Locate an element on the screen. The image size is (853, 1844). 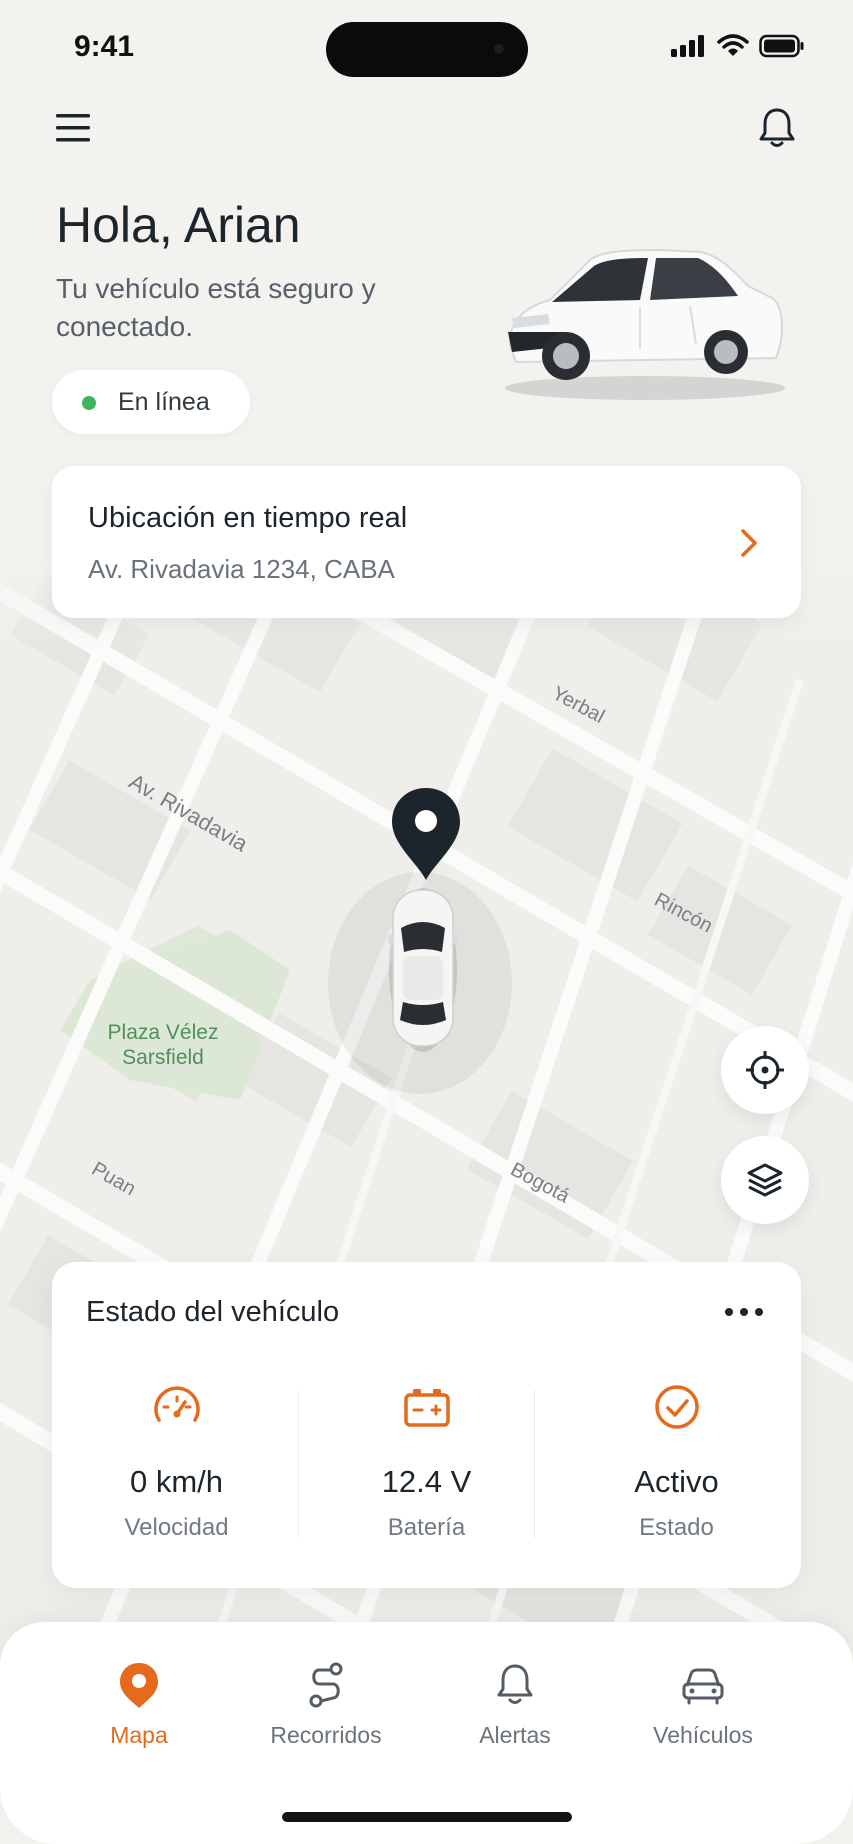
car-icon is located at coordinates (703, 1686).